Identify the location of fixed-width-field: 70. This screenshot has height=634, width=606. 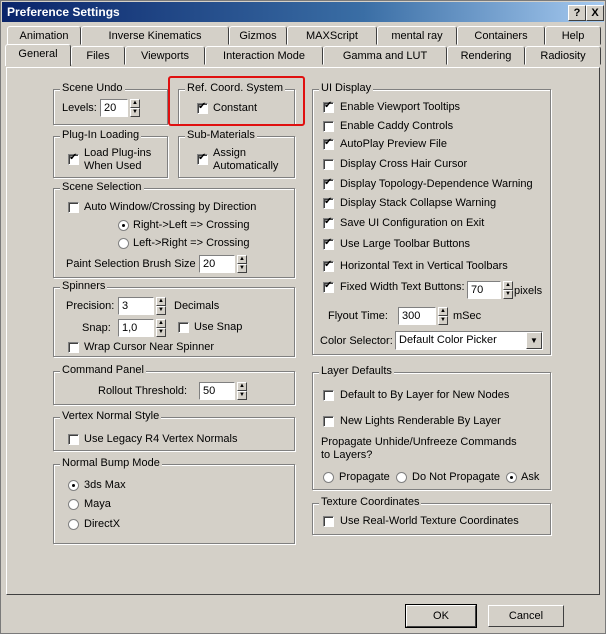
(484, 290).